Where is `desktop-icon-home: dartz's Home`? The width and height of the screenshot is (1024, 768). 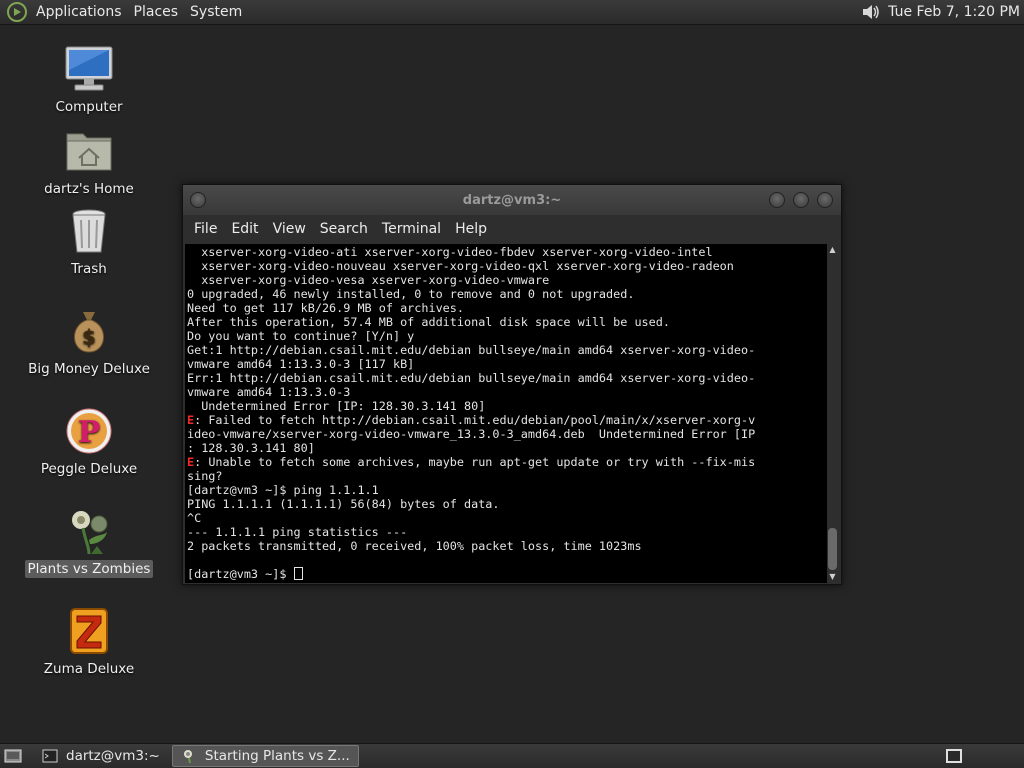
desktop-icon-home: dartz's Home is located at coordinates (89, 162).